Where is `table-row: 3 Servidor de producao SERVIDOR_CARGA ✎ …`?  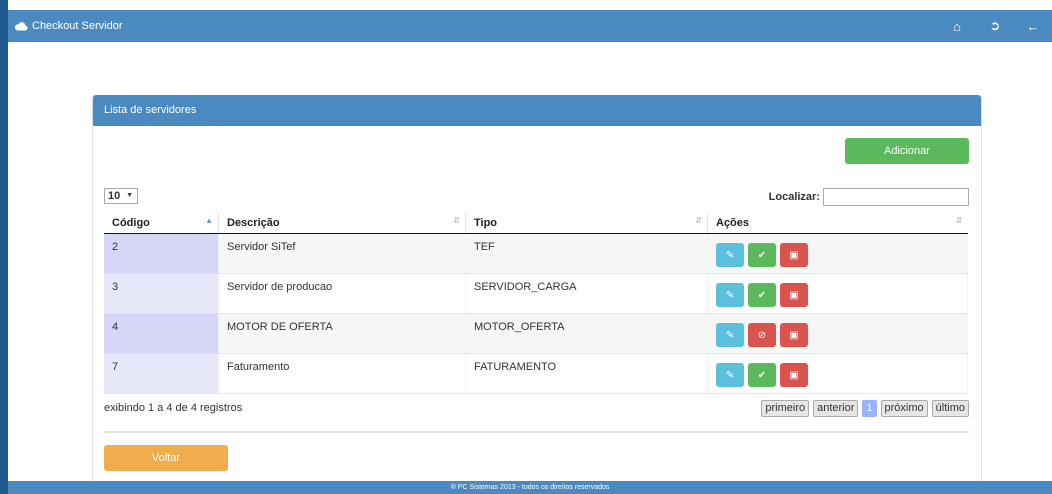 table-row: 3 Servidor de producao SERVIDOR_CARGA ✎ … is located at coordinates (536, 293).